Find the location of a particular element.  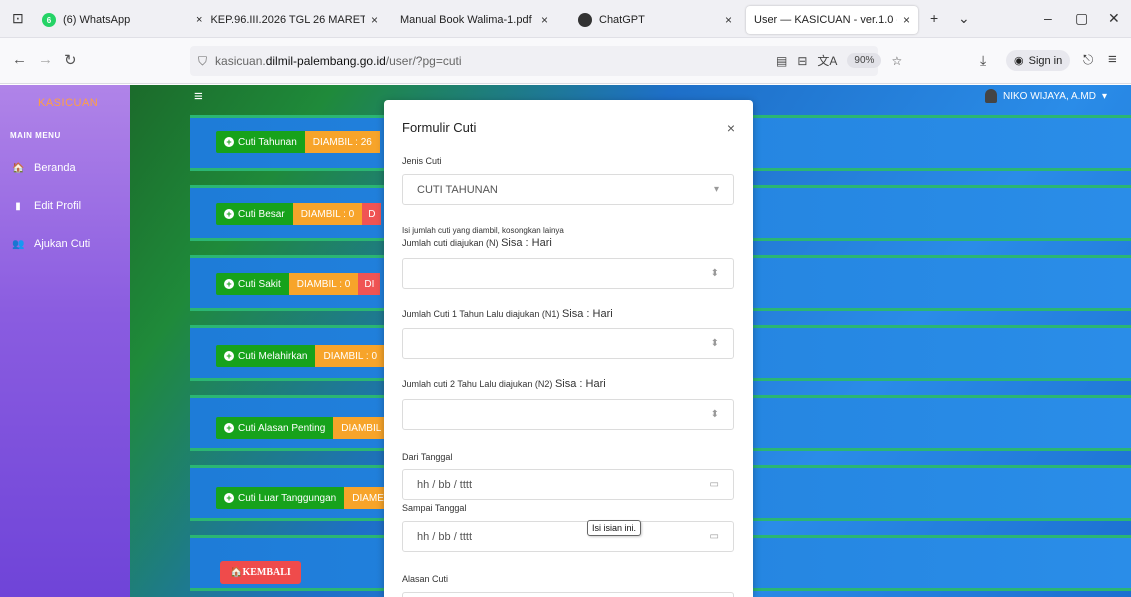

minimize-icon: – is located at coordinates (1048, 18).